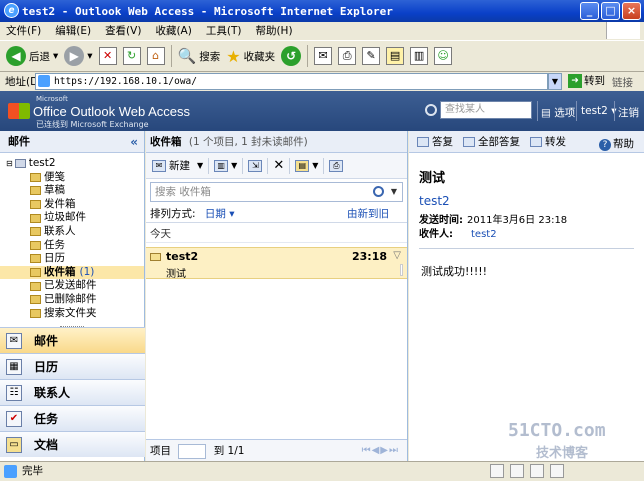  What do you see at coordinates (276, 214) in the screenshot?
I see `sort-bar: 排列方式: 日期 ▾ 由新到旧` at bounding box center [276, 214].